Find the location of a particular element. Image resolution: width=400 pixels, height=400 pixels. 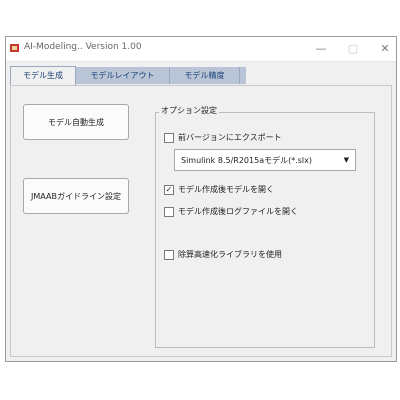

version-select: Simulink 8.5/R2015aモデル(*.slx) ▼ is located at coordinates (265, 160).